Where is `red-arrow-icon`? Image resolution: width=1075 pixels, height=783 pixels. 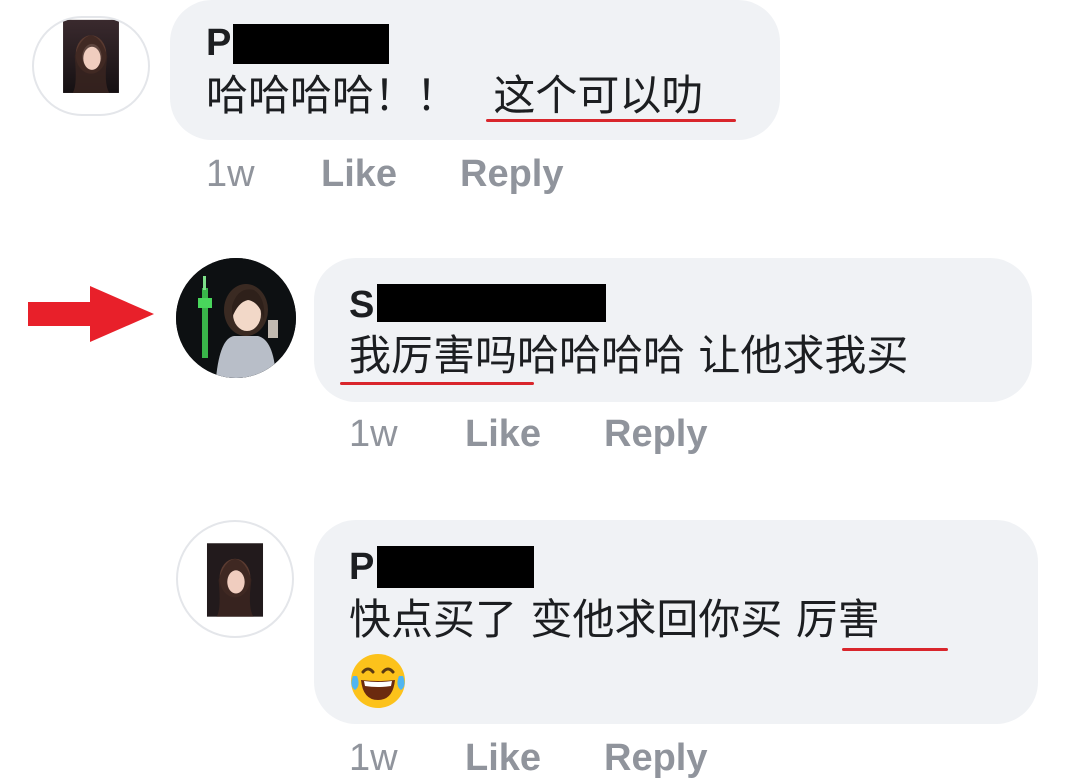 red-arrow-icon is located at coordinates (91, 314).